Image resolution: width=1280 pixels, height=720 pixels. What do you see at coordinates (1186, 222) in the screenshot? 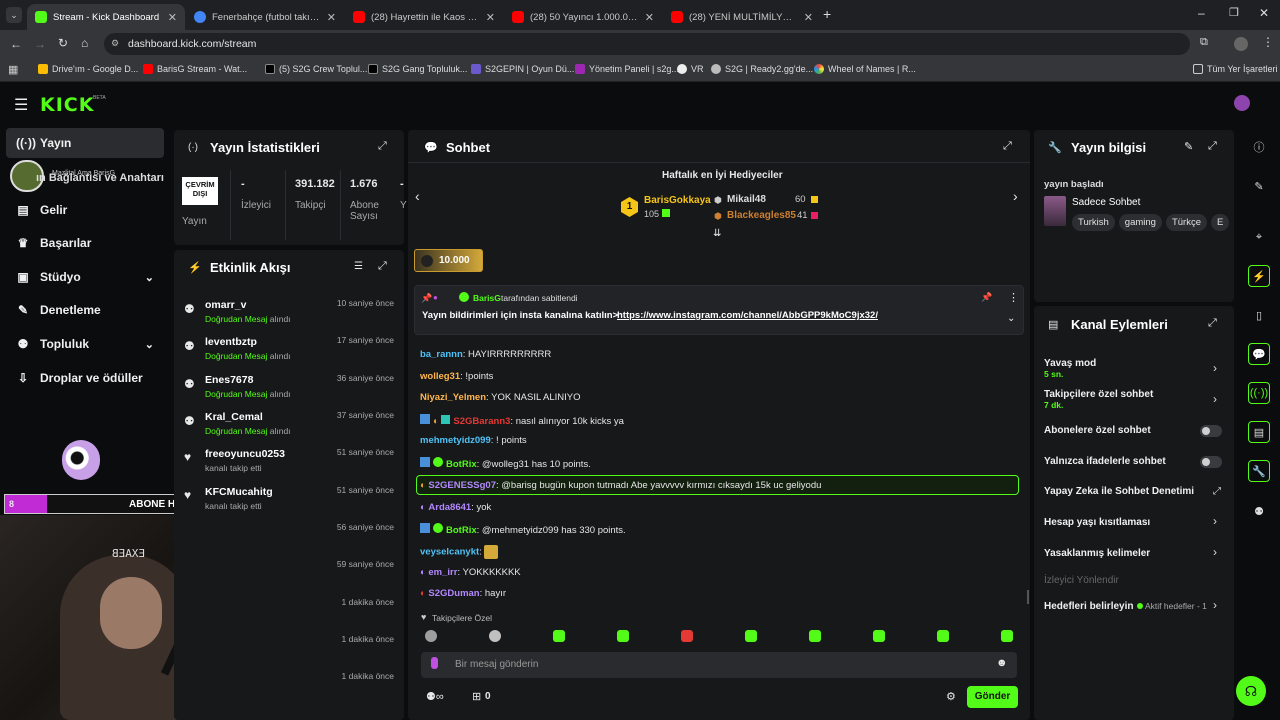
I see `tag-chip: Türkçe` at bounding box center [1186, 222].